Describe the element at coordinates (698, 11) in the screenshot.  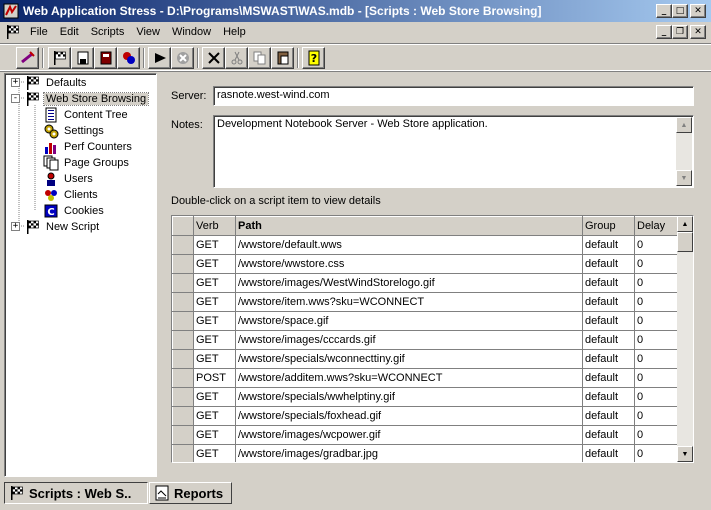
I see `close-button: ✕` at that location.